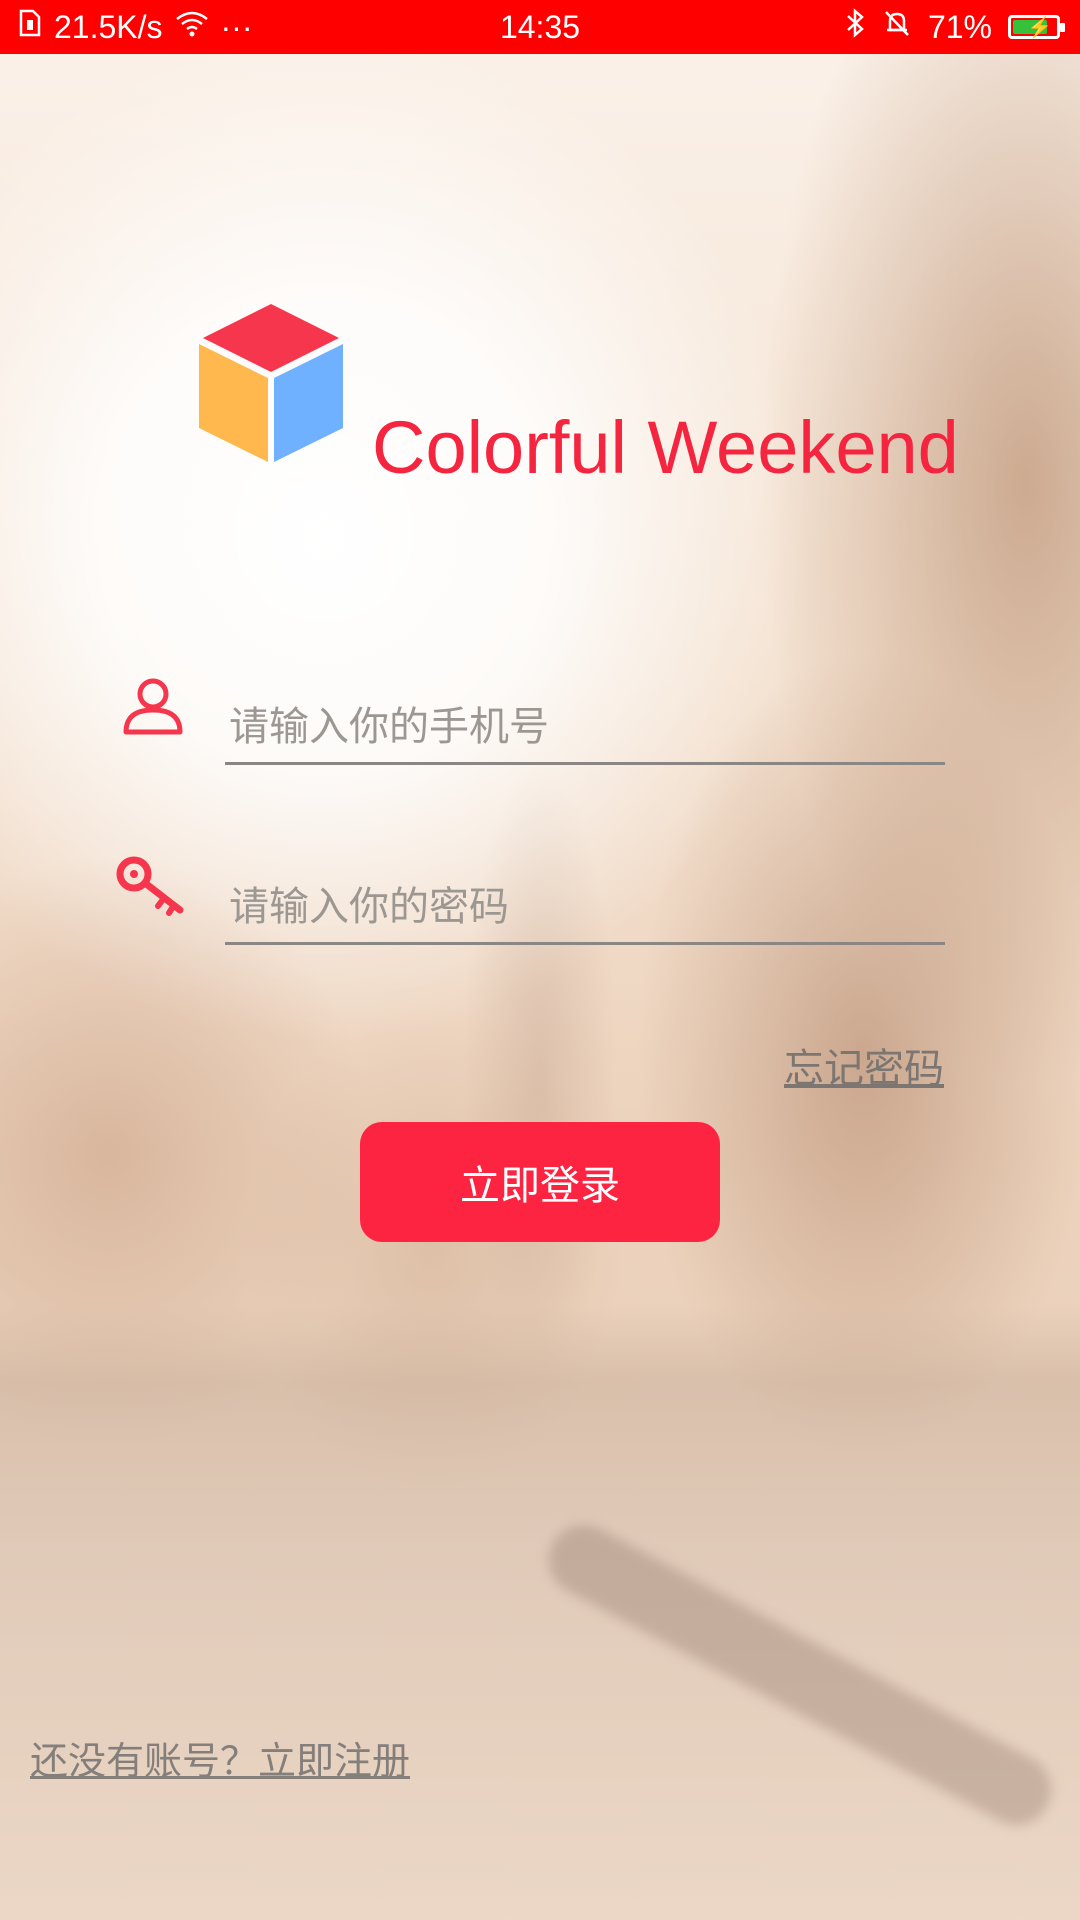 Image resolution: width=1080 pixels, height=1920 pixels. What do you see at coordinates (1036, 27) in the screenshot?
I see `battery-icon: ⚡` at bounding box center [1036, 27].